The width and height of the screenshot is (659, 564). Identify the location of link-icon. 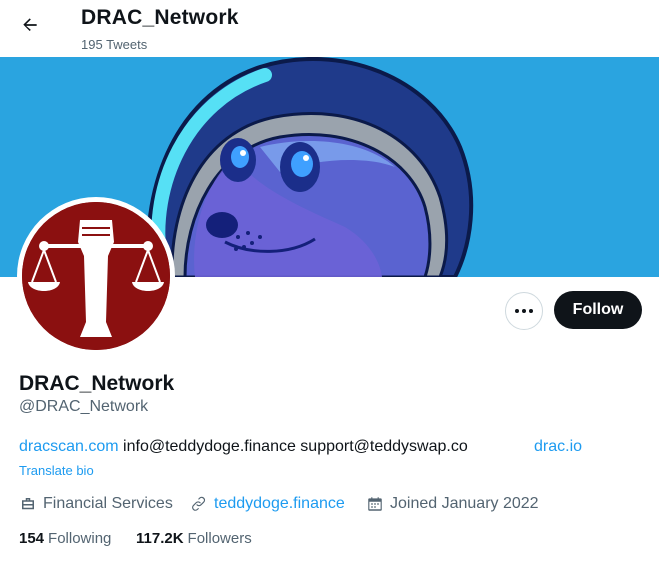
(199, 504).